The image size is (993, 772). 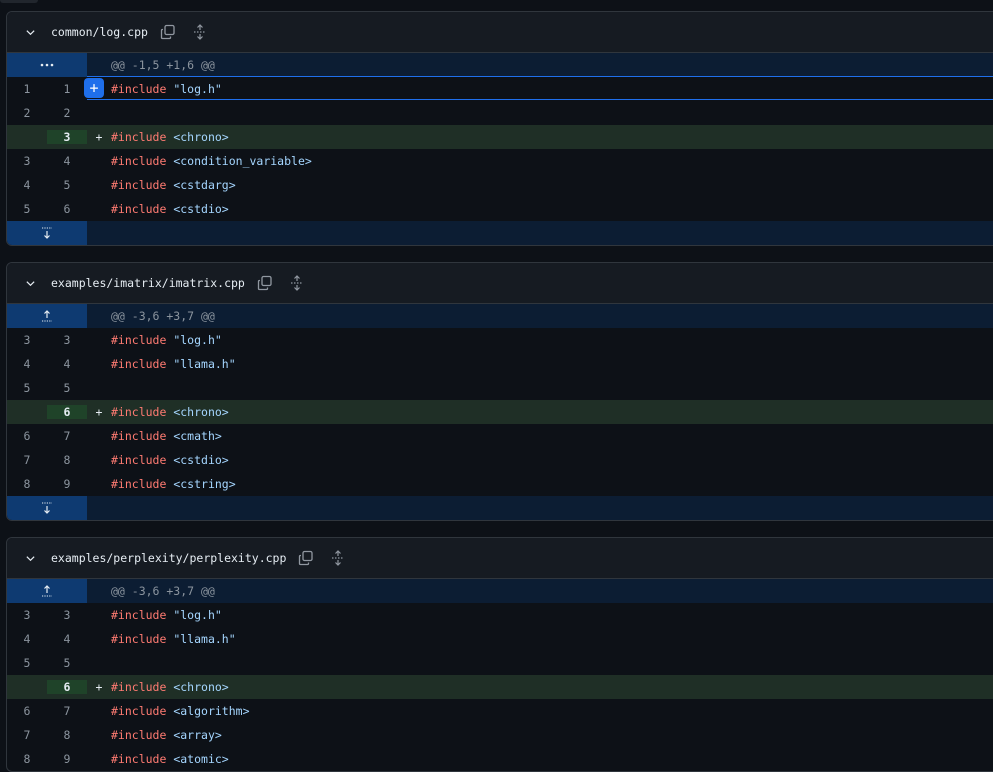 What do you see at coordinates (204, 185) in the screenshot?
I see `include-target: <cstdarg>` at bounding box center [204, 185].